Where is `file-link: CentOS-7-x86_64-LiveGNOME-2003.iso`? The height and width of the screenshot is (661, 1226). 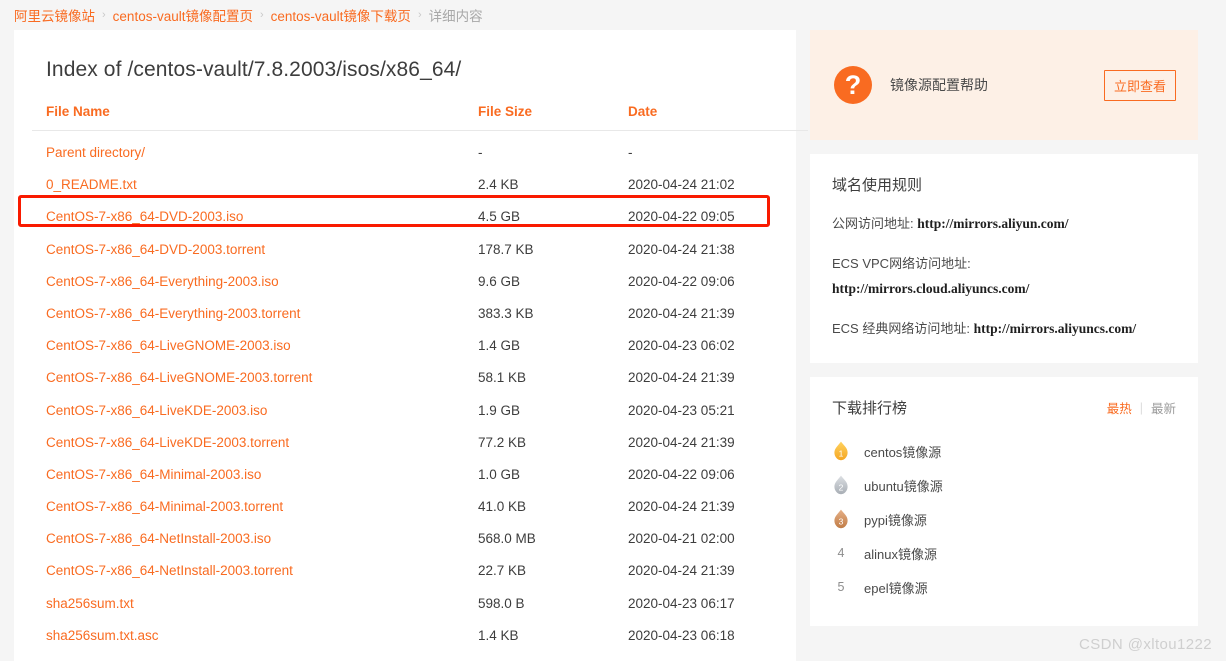
file-link: CentOS-7-x86_64-LiveGNOME-2003.iso is located at coordinates (168, 345).